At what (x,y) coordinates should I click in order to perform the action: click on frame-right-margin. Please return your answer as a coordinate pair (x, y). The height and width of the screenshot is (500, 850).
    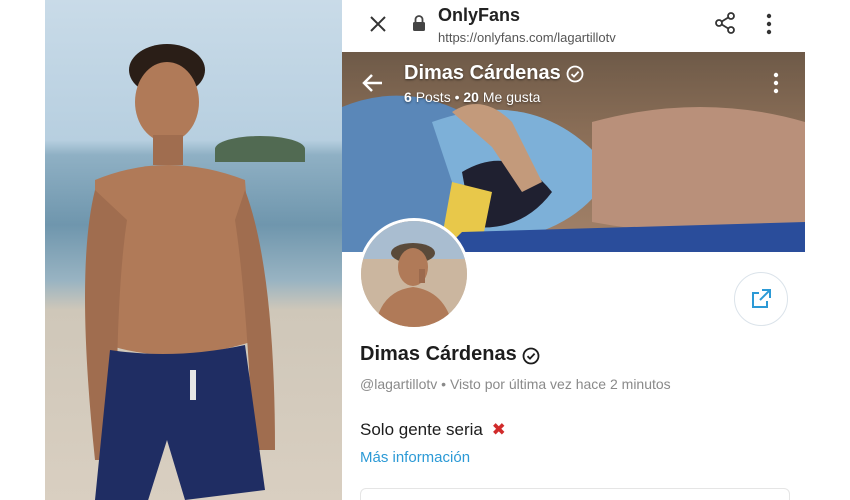
    Looking at the image, I should click on (827, 250).